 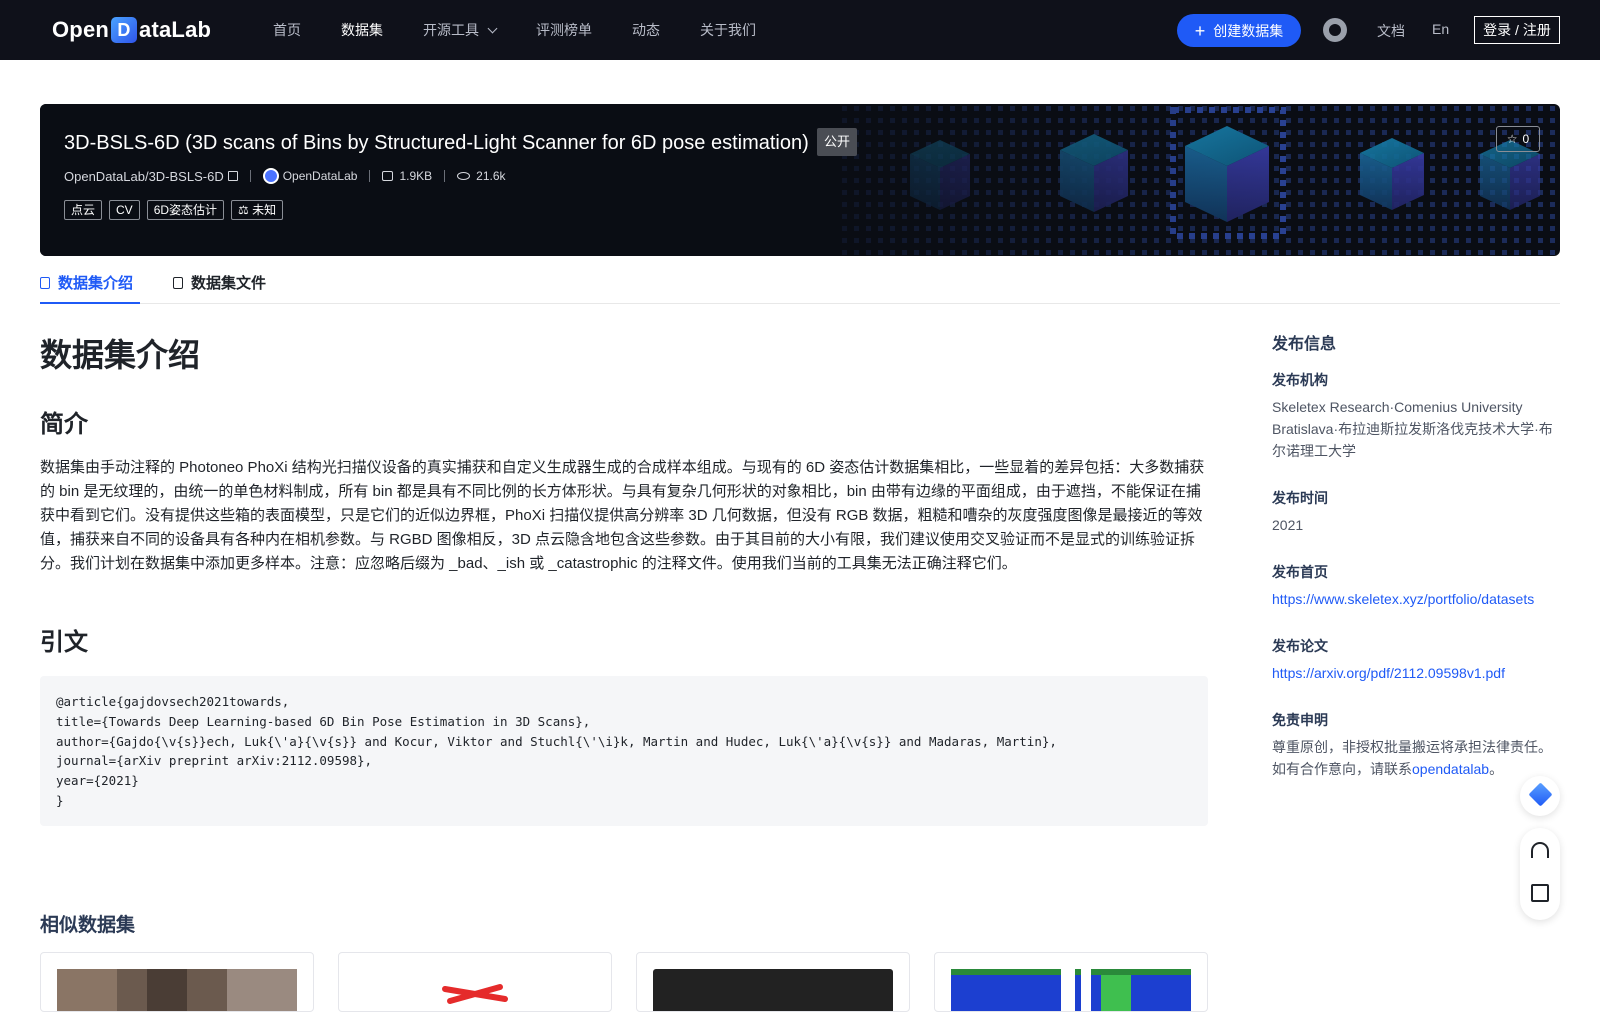 I want to click on nav-item-about: 关于我们, so click(x=728, y=30).